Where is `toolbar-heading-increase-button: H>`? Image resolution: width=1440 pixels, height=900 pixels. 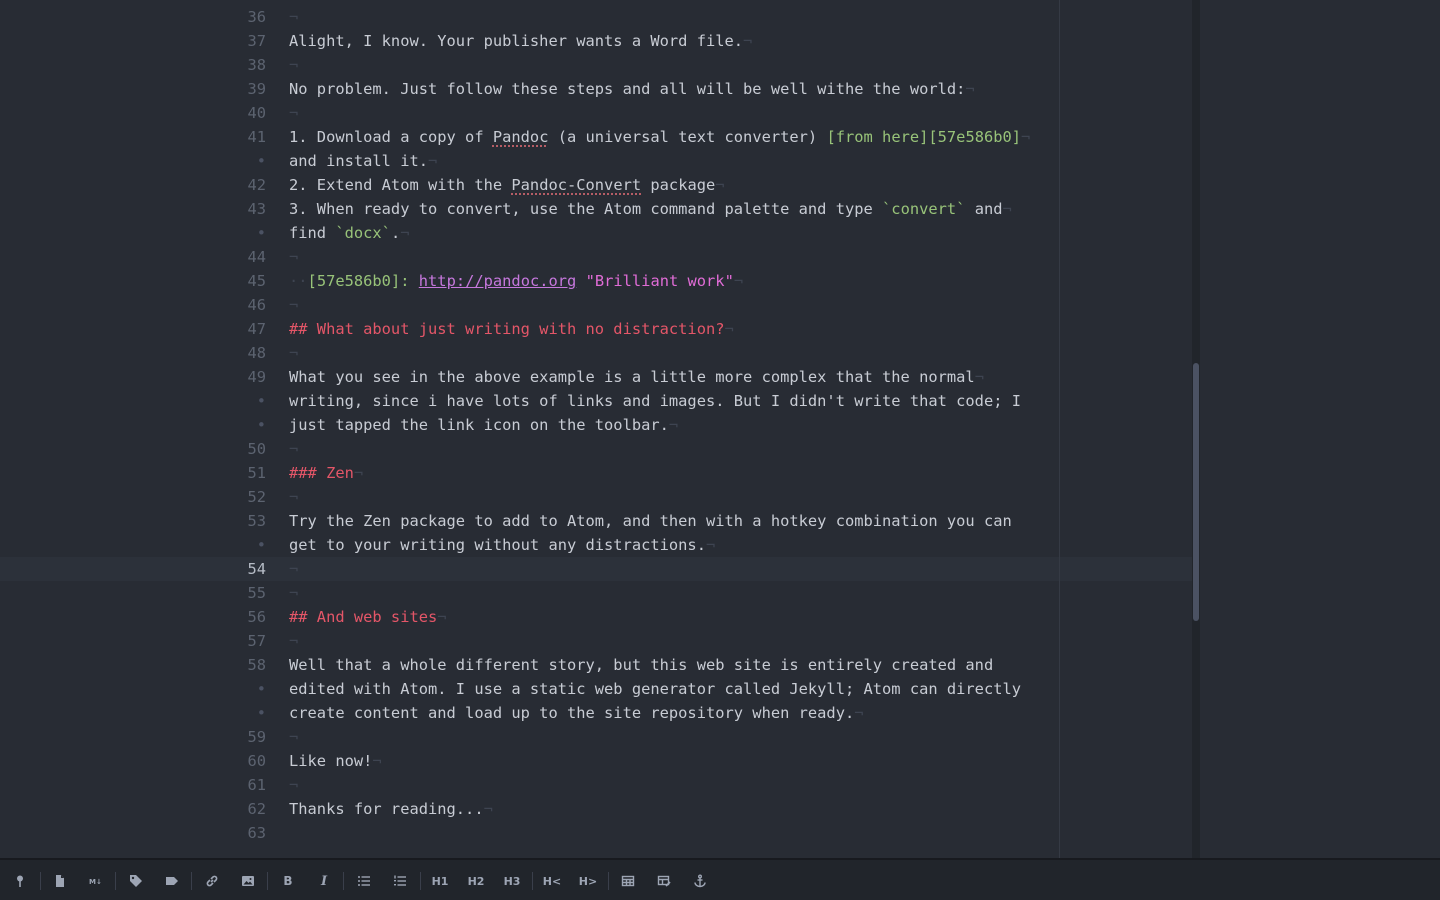 toolbar-heading-increase-button: H> is located at coordinates (588, 881).